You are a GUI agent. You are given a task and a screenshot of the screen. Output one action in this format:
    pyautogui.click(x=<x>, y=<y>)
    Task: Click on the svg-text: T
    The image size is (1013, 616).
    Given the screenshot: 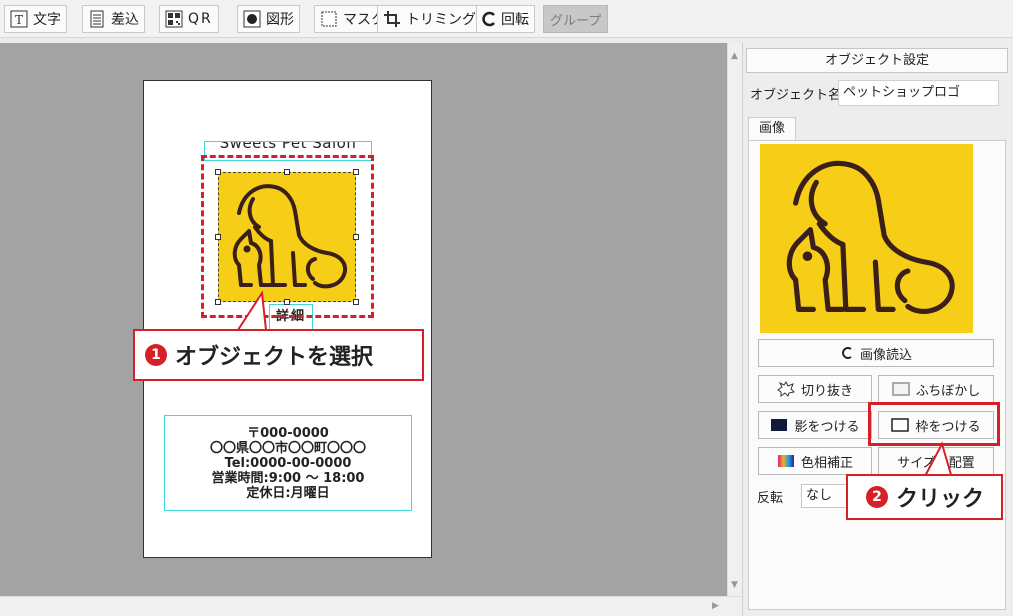 What is the action you would take?
    pyautogui.click(x=19, y=20)
    